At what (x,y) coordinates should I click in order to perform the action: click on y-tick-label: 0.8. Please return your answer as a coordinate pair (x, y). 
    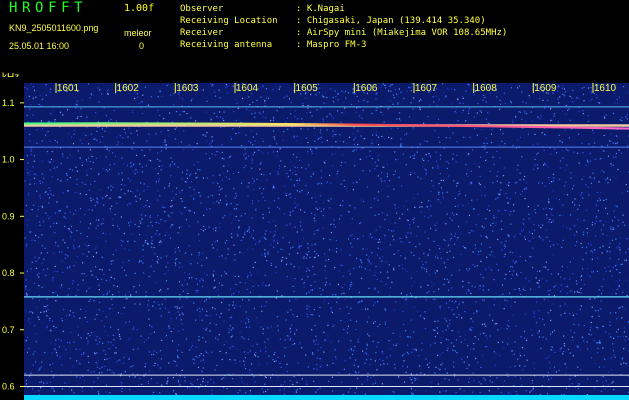
    Looking at the image, I should click on (8, 273).